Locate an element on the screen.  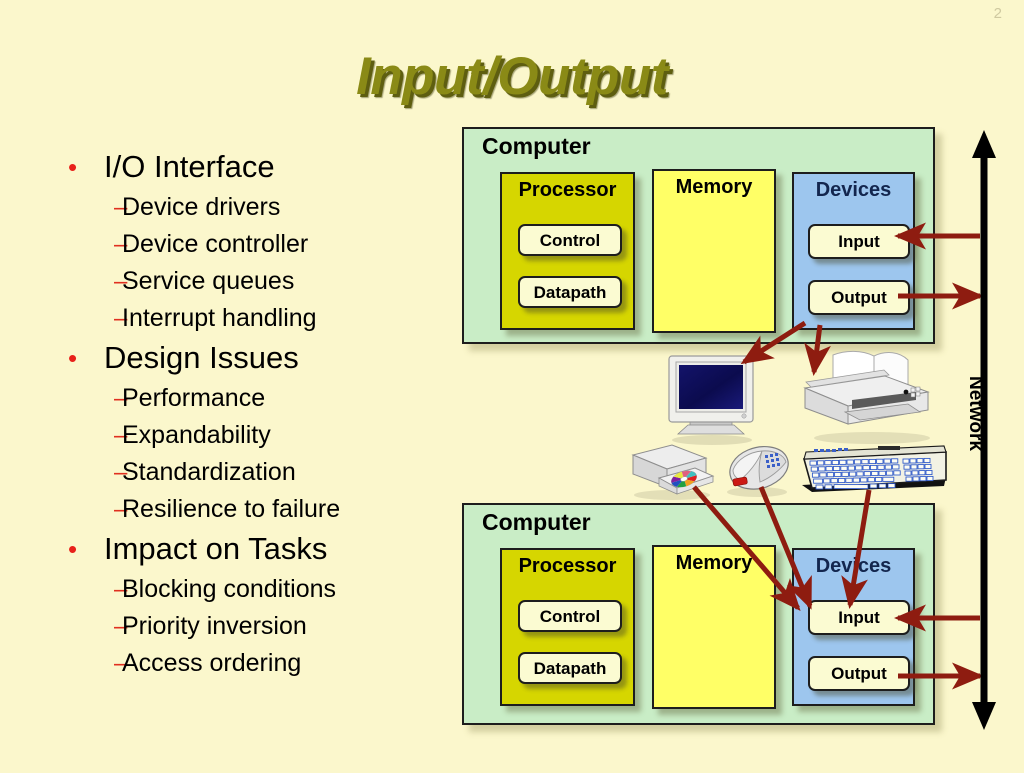
monitor-icon is located at coordinates (711, 400).